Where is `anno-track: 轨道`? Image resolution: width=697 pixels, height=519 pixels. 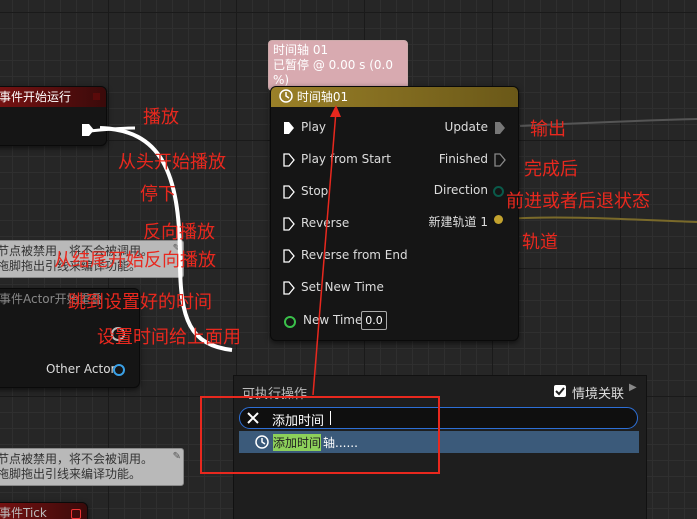 anno-track: 轨道 is located at coordinates (540, 242).